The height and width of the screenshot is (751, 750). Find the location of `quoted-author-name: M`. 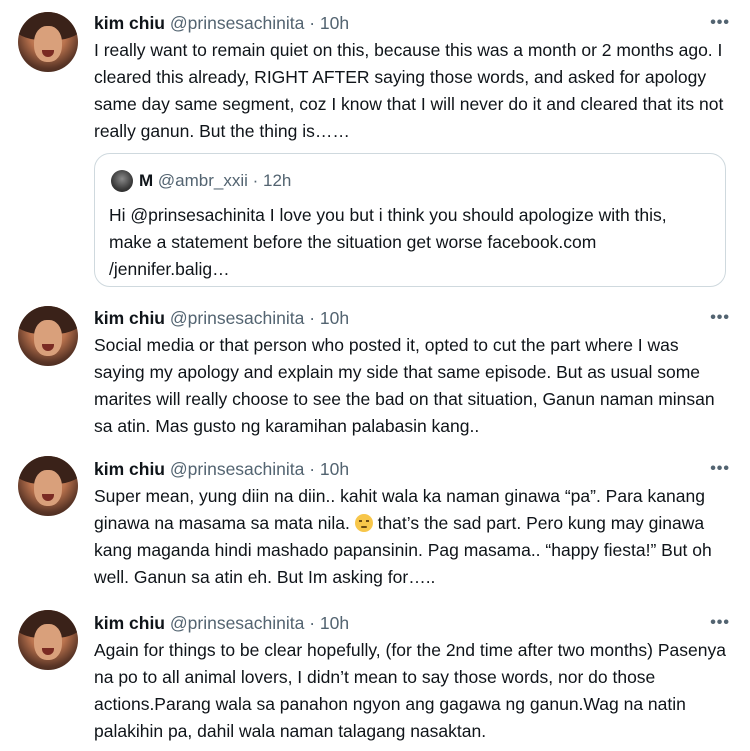

quoted-author-name: M is located at coordinates (146, 180).